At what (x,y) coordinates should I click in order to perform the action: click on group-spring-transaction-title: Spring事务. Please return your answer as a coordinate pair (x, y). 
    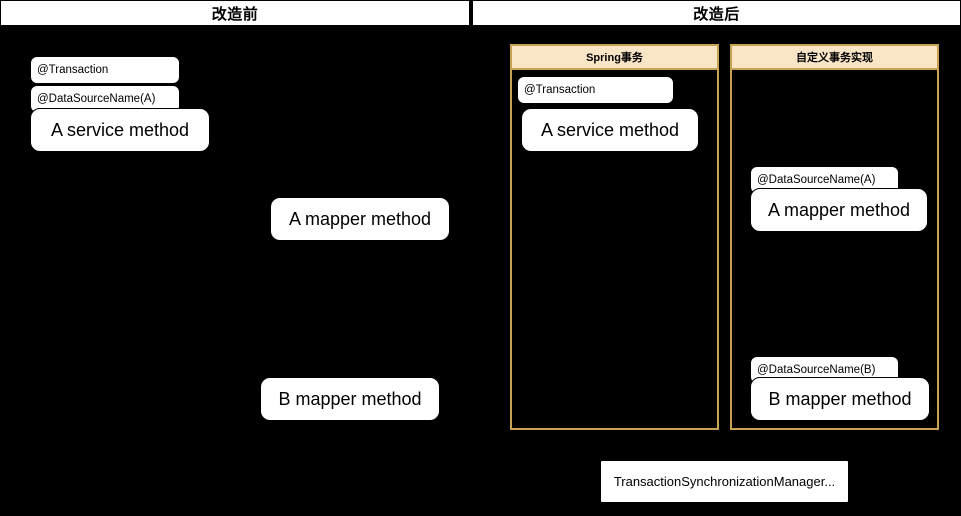
    Looking at the image, I should click on (614, 58).